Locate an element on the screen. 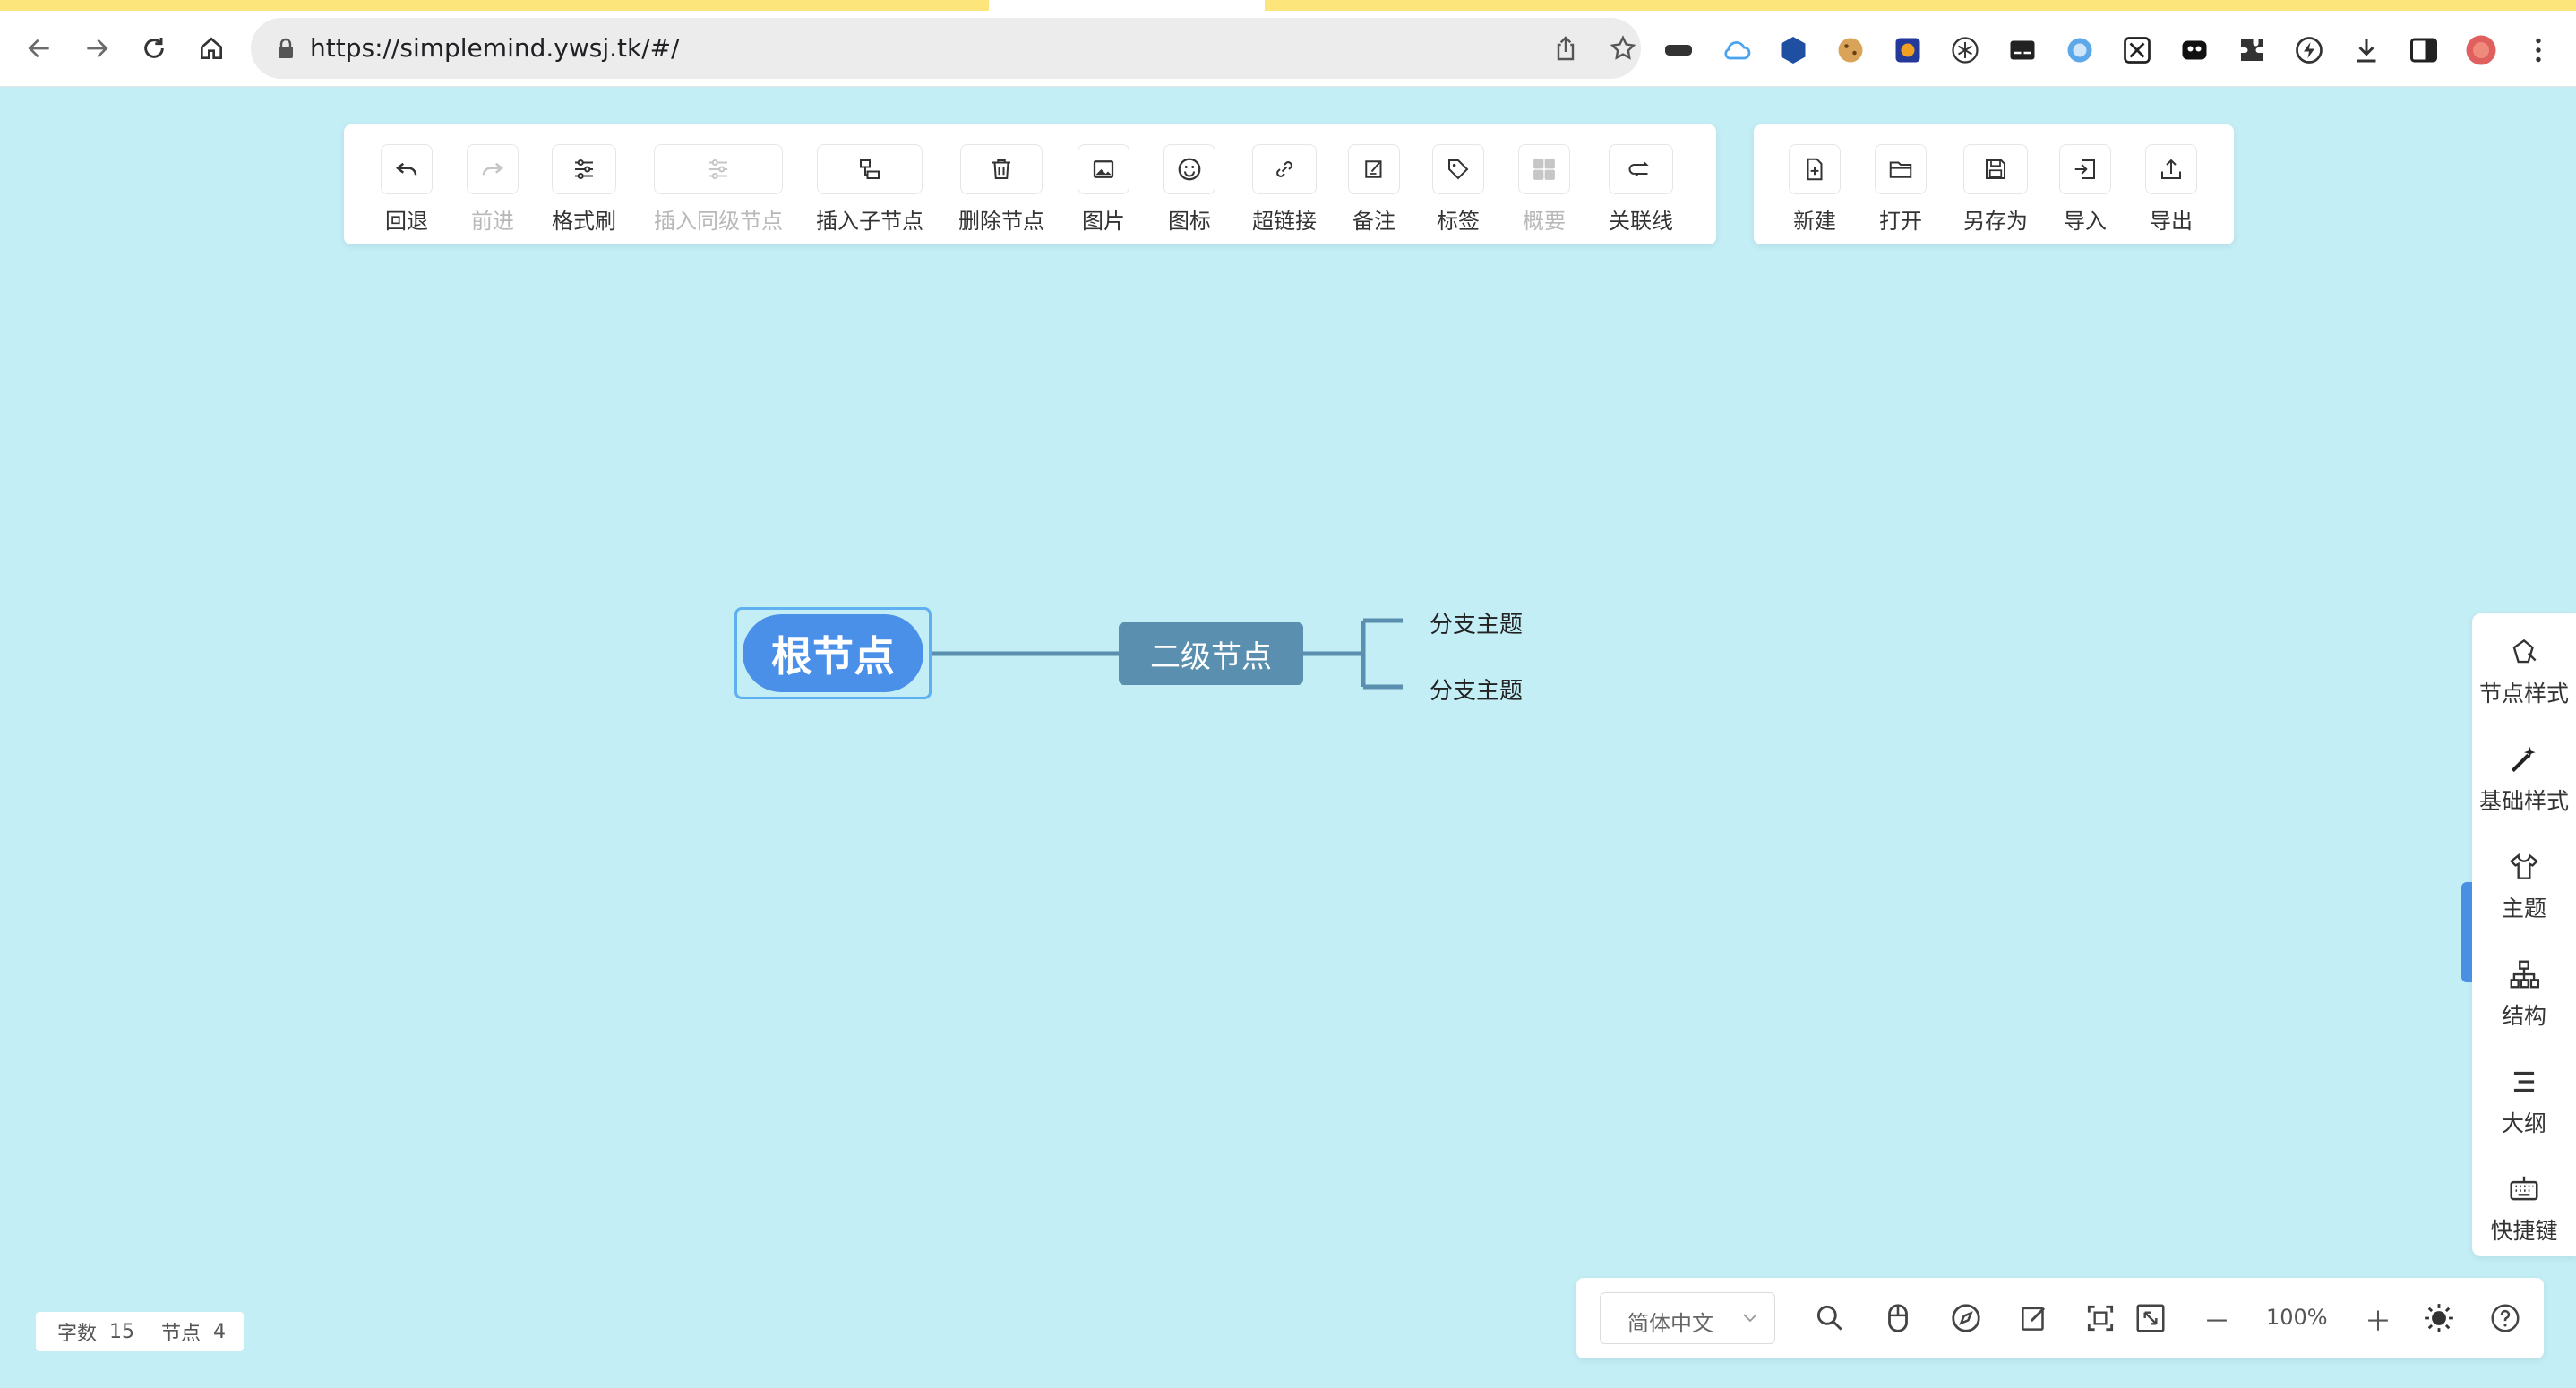  zoom-out-button: － is located at coordinates (2216, 1319).